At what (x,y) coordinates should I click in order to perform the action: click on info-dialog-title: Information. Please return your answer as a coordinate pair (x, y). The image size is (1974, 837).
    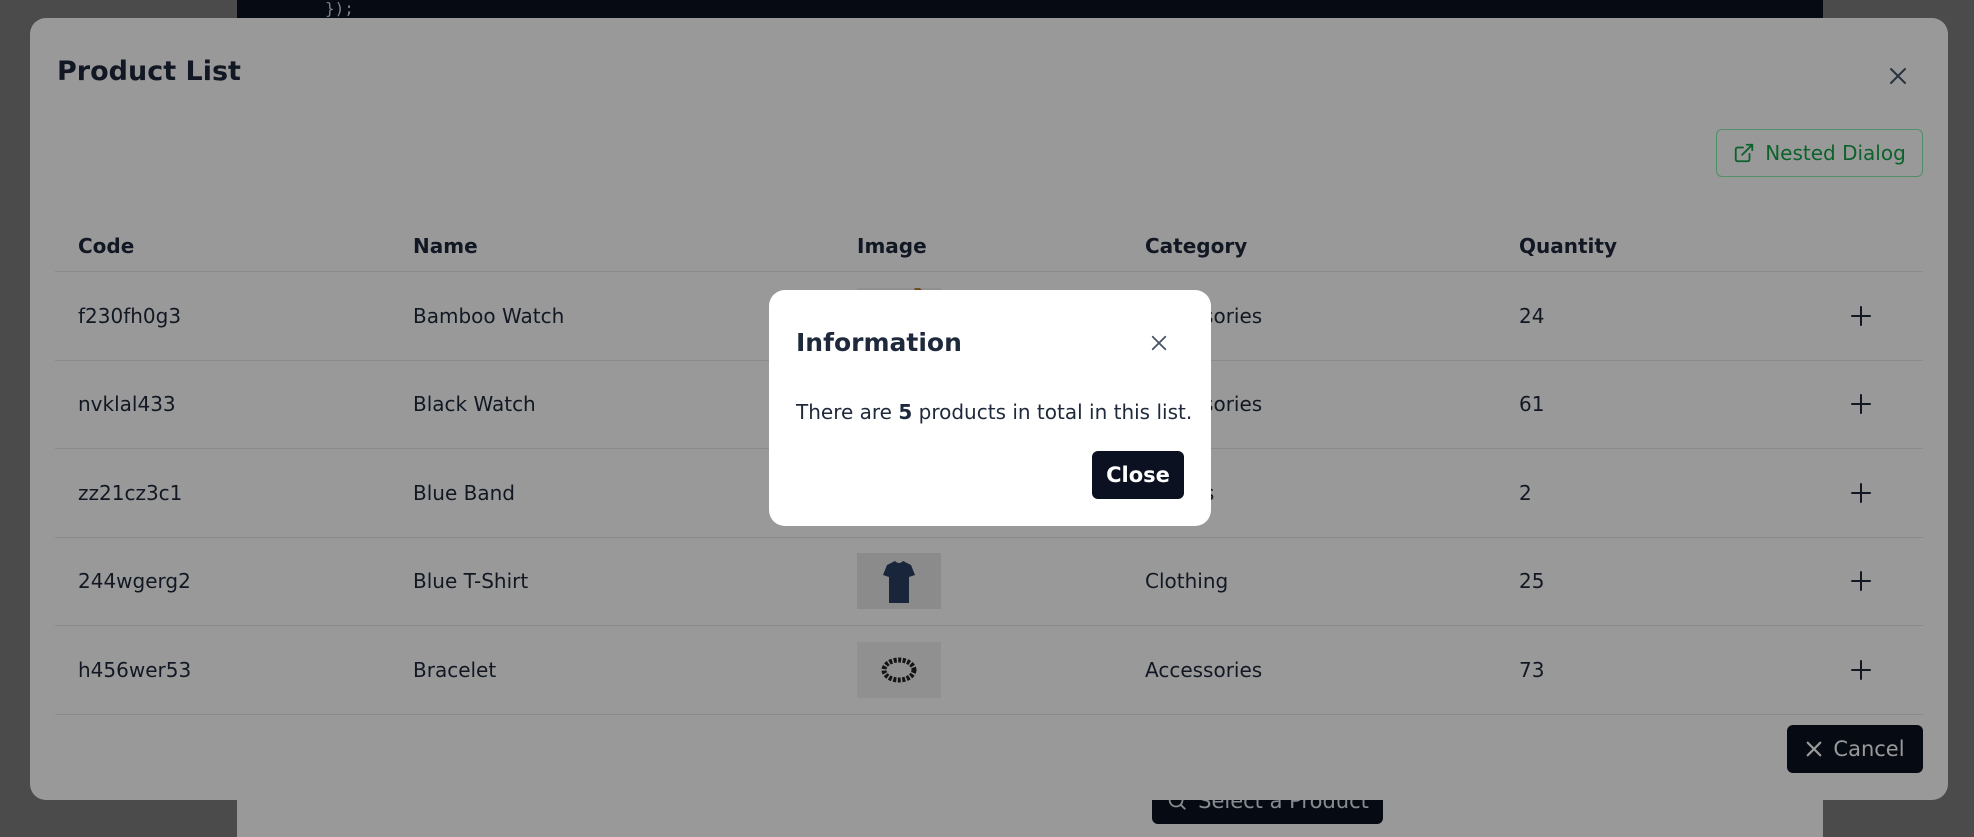
    Looking at the image, I should click on (879, 342).